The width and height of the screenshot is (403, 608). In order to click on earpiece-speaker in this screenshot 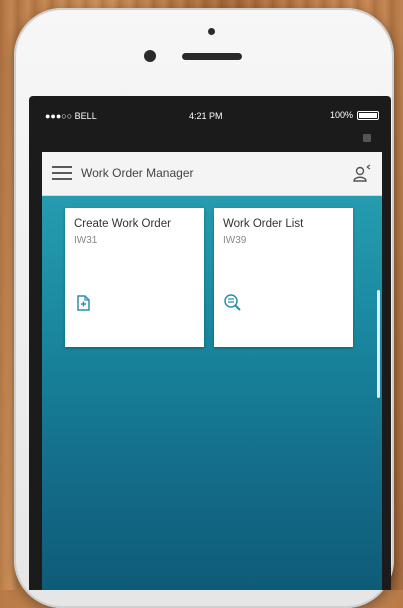, I will do `click(212, 56)`.